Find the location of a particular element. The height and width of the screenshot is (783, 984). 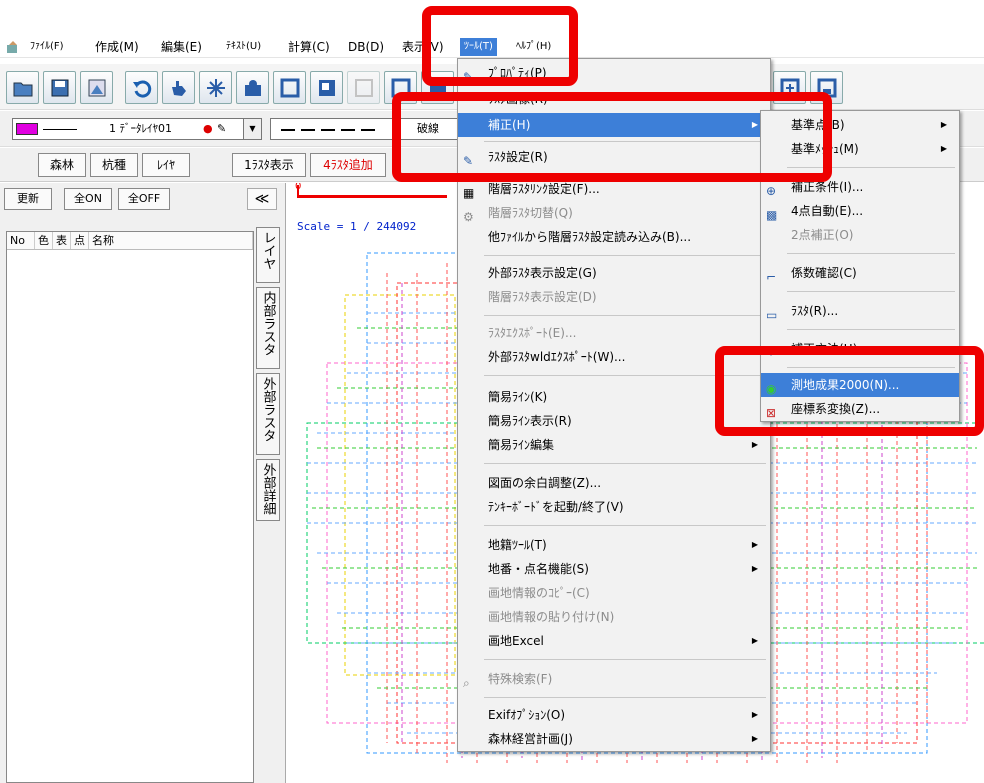

tab-external-raster-label: 外部ラスタ is located at coordinates (268, 409).